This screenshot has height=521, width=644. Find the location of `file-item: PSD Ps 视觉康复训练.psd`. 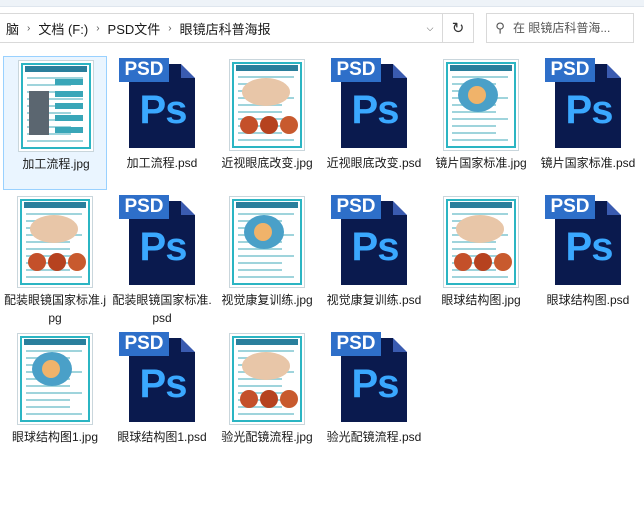

file-item: PSD Ps 视觉康复训练.psd is located at coordinates (374, 260).